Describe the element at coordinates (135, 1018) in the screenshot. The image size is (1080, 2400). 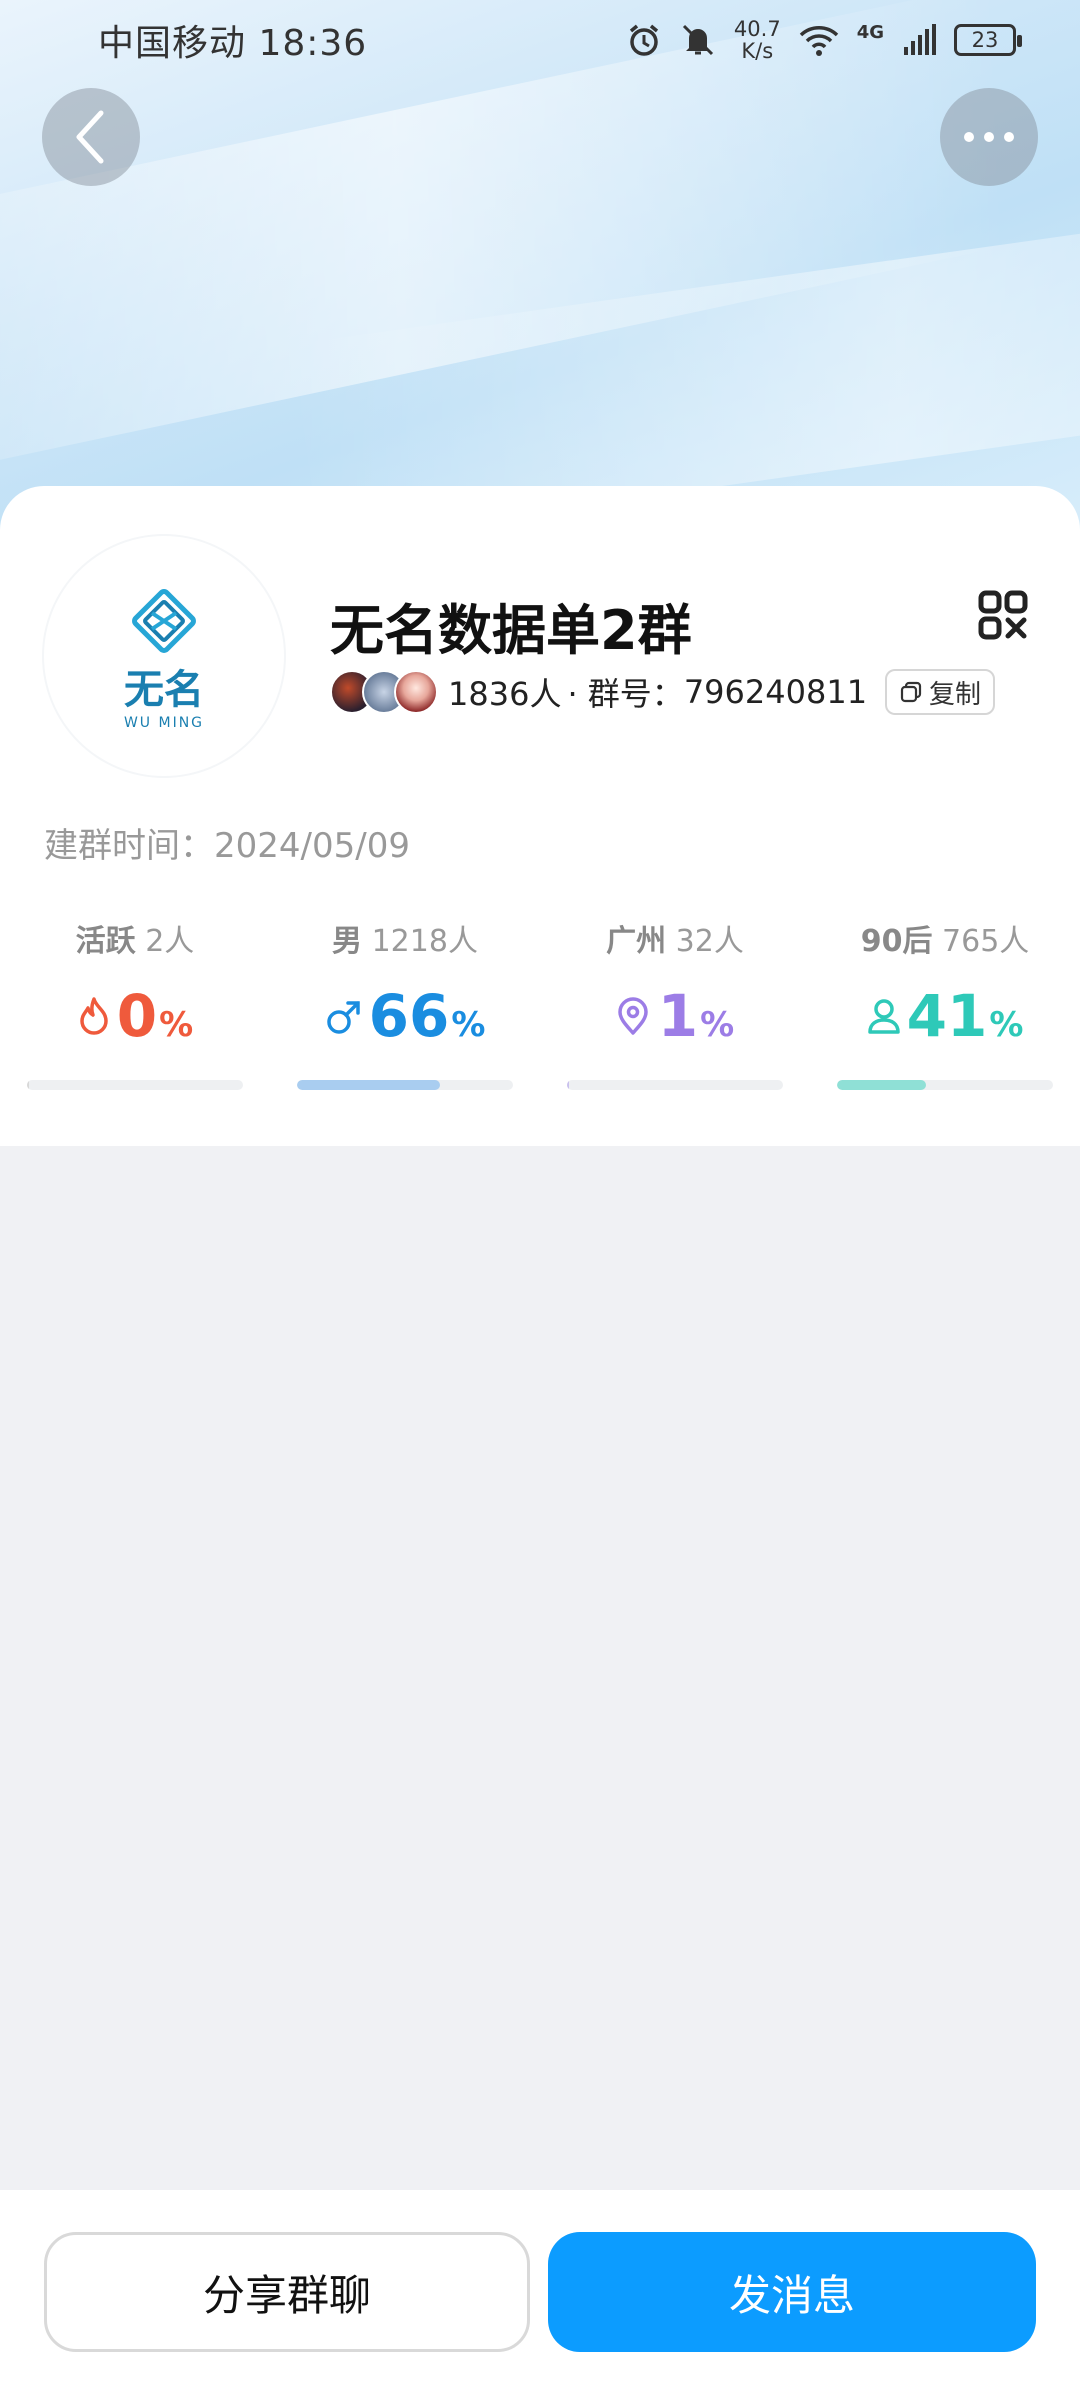
I see `stat-value: 0%` at that location.